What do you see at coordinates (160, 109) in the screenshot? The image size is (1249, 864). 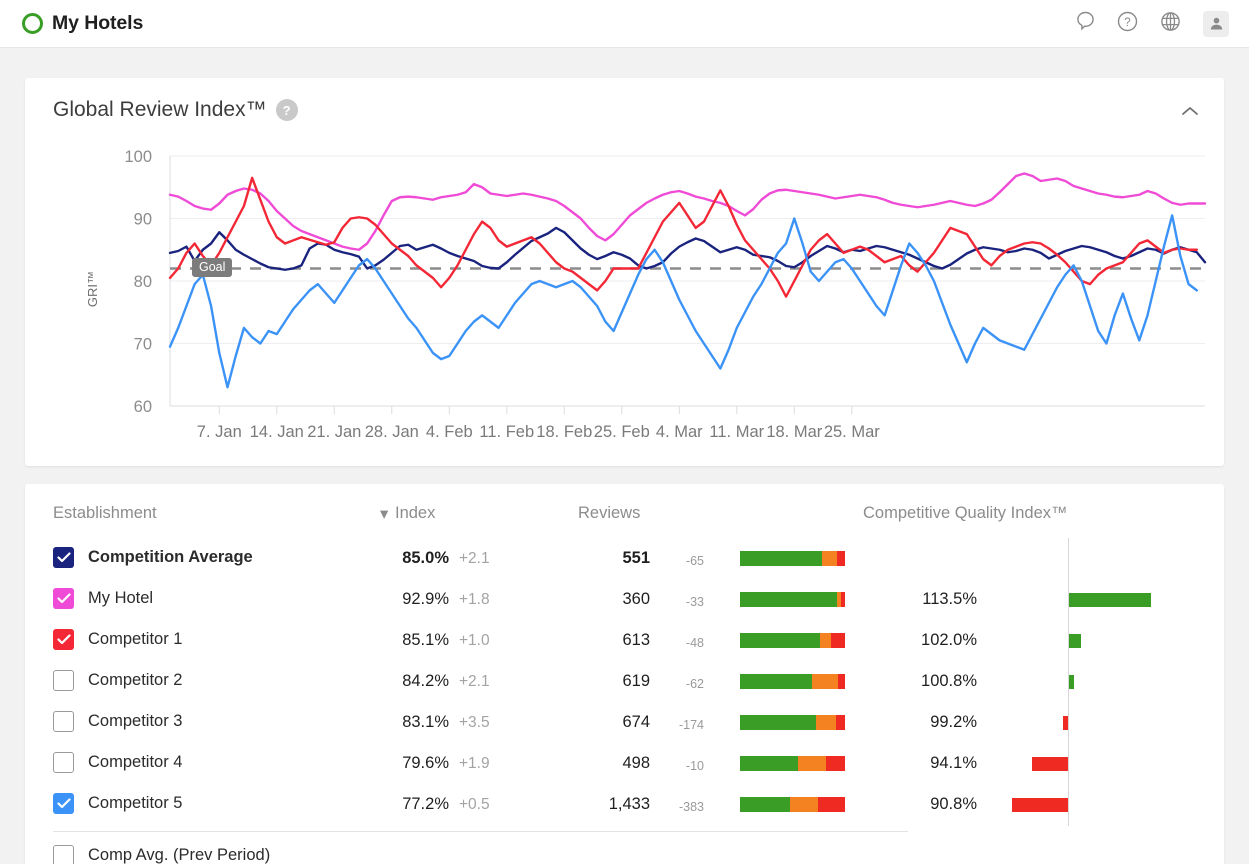 I see `chart-title-text: Global Review Index™` at bounding box center [160, 109].